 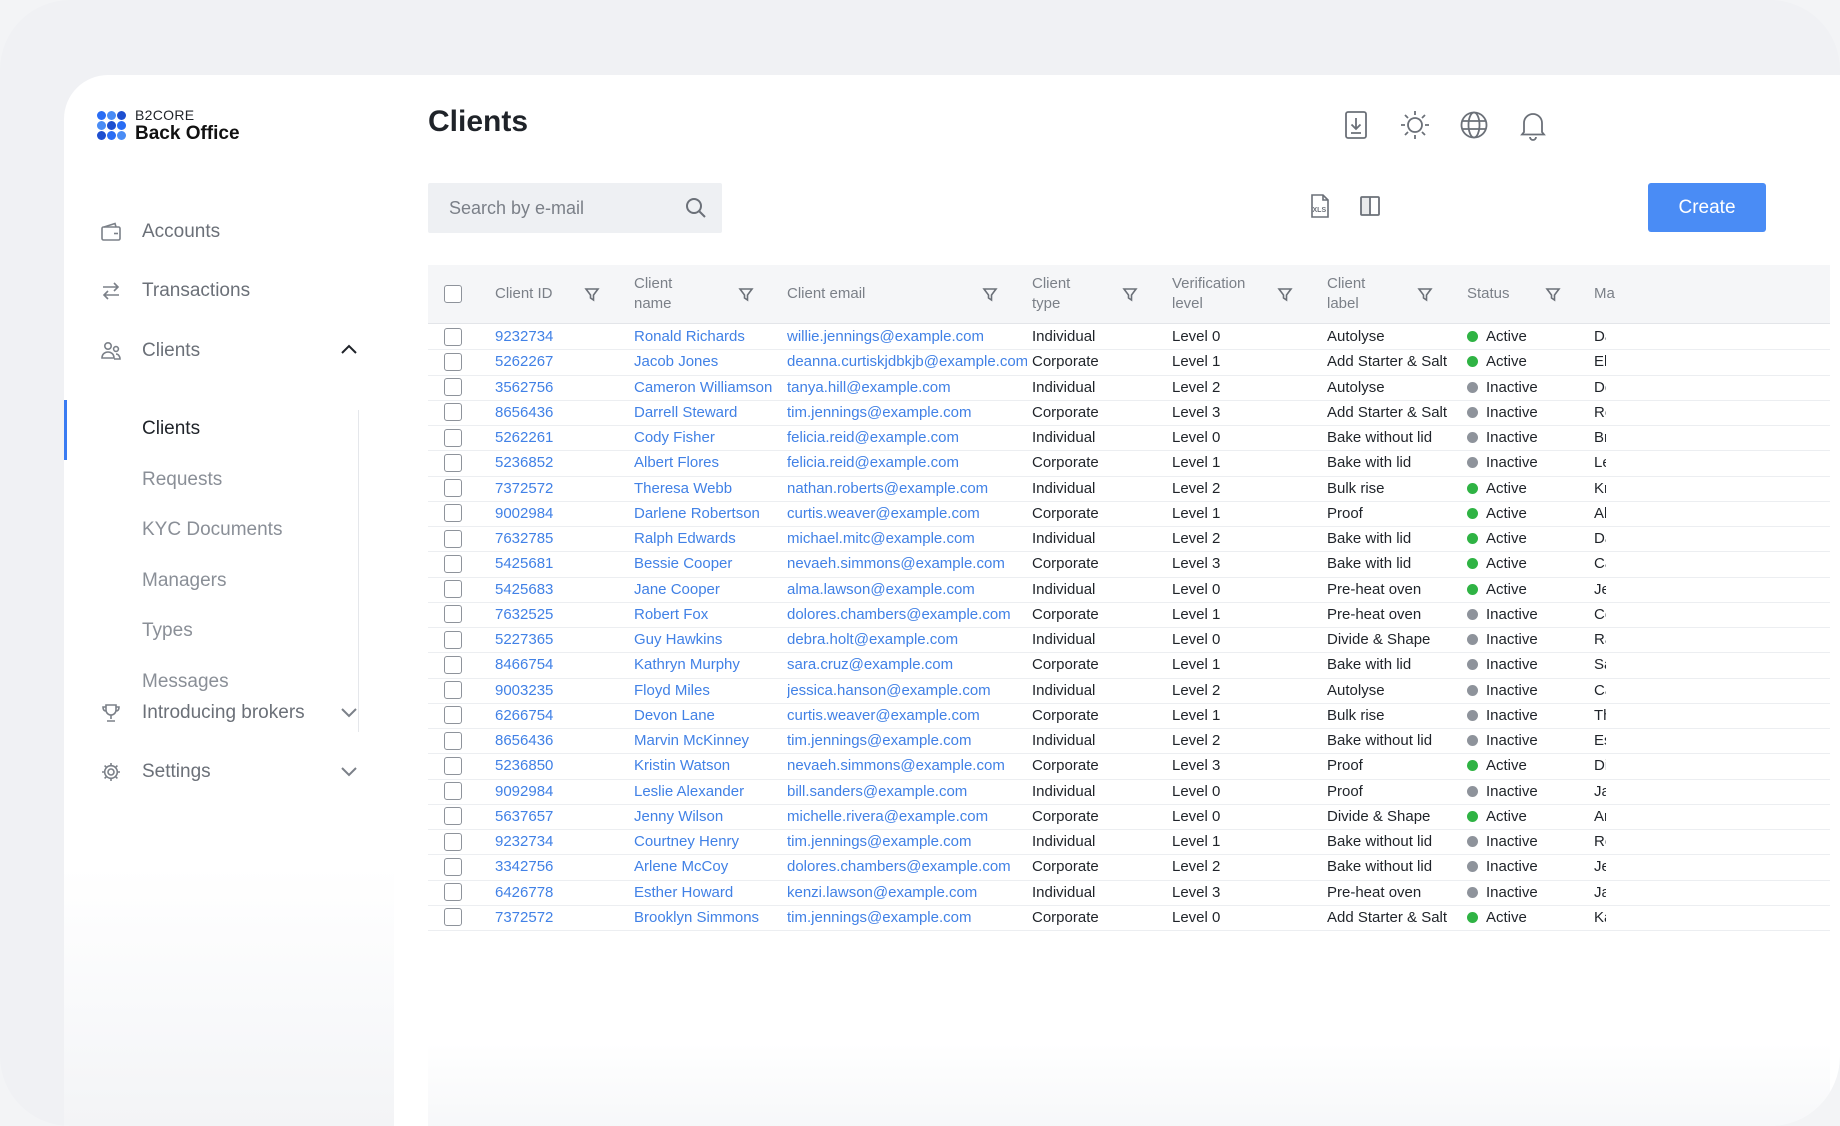 What do you see at coordinates (709, 488) in the screenshot?
I see `cell-client-name: Theresa Webb` at bounding box center [709, 488].